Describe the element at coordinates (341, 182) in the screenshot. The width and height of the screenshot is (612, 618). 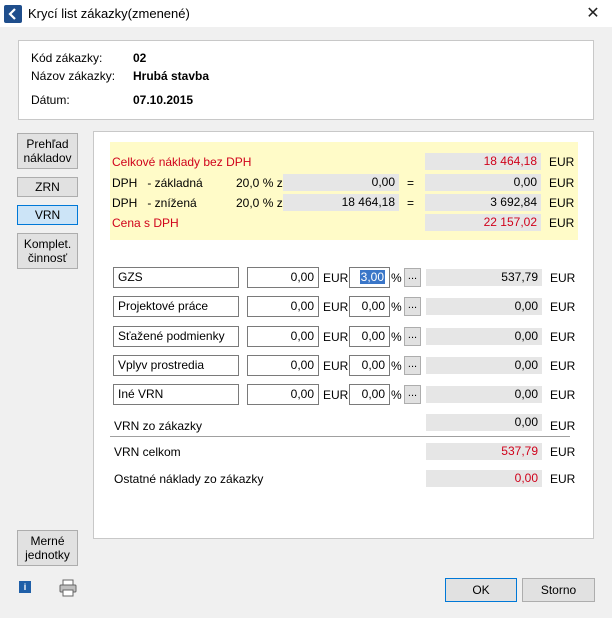
I see `dph-zakladna-base: 0,00` at that location.